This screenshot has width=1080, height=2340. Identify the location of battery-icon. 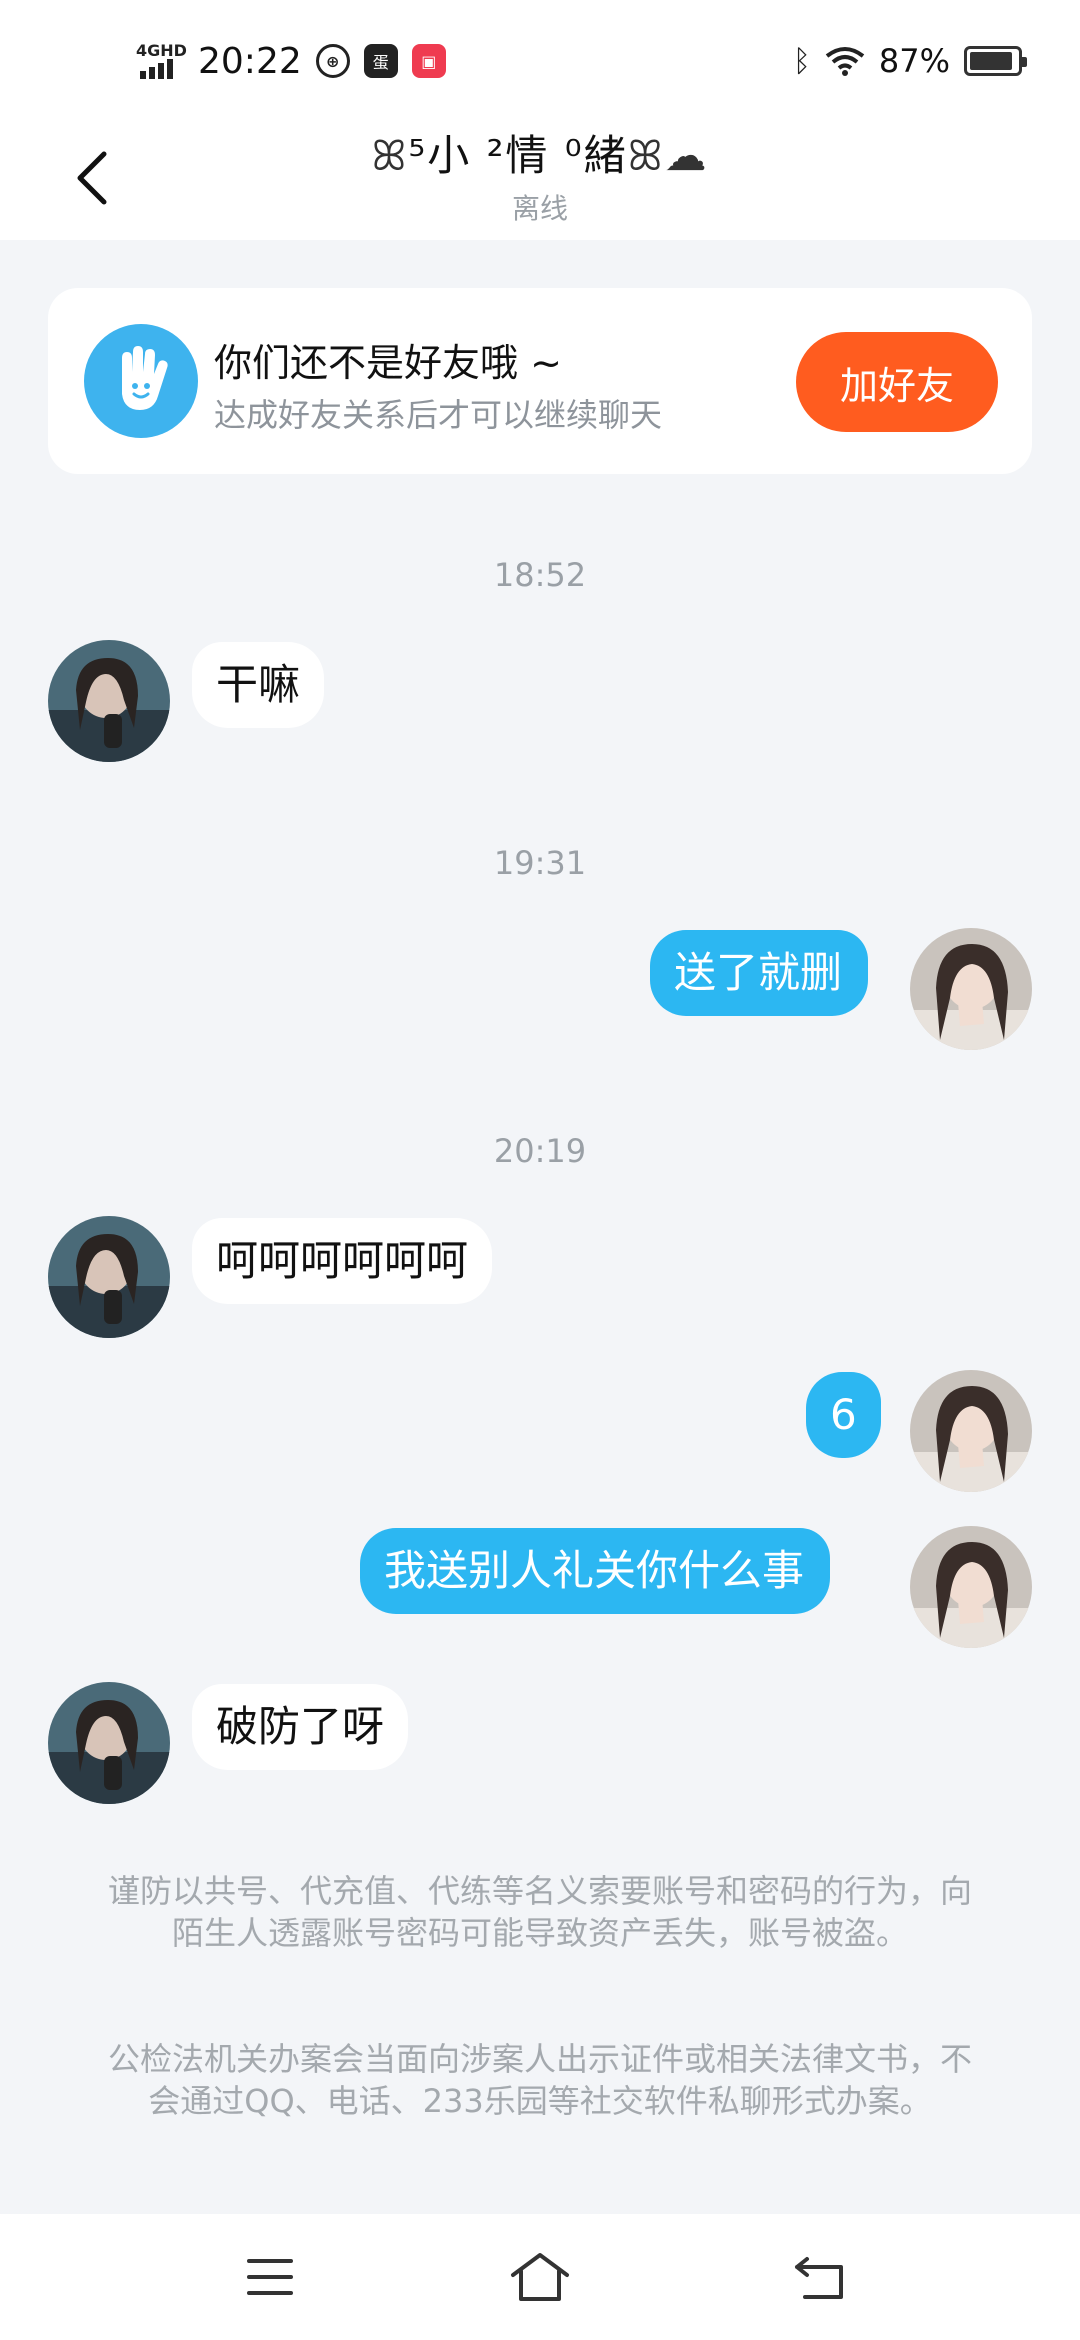
(995, 61).